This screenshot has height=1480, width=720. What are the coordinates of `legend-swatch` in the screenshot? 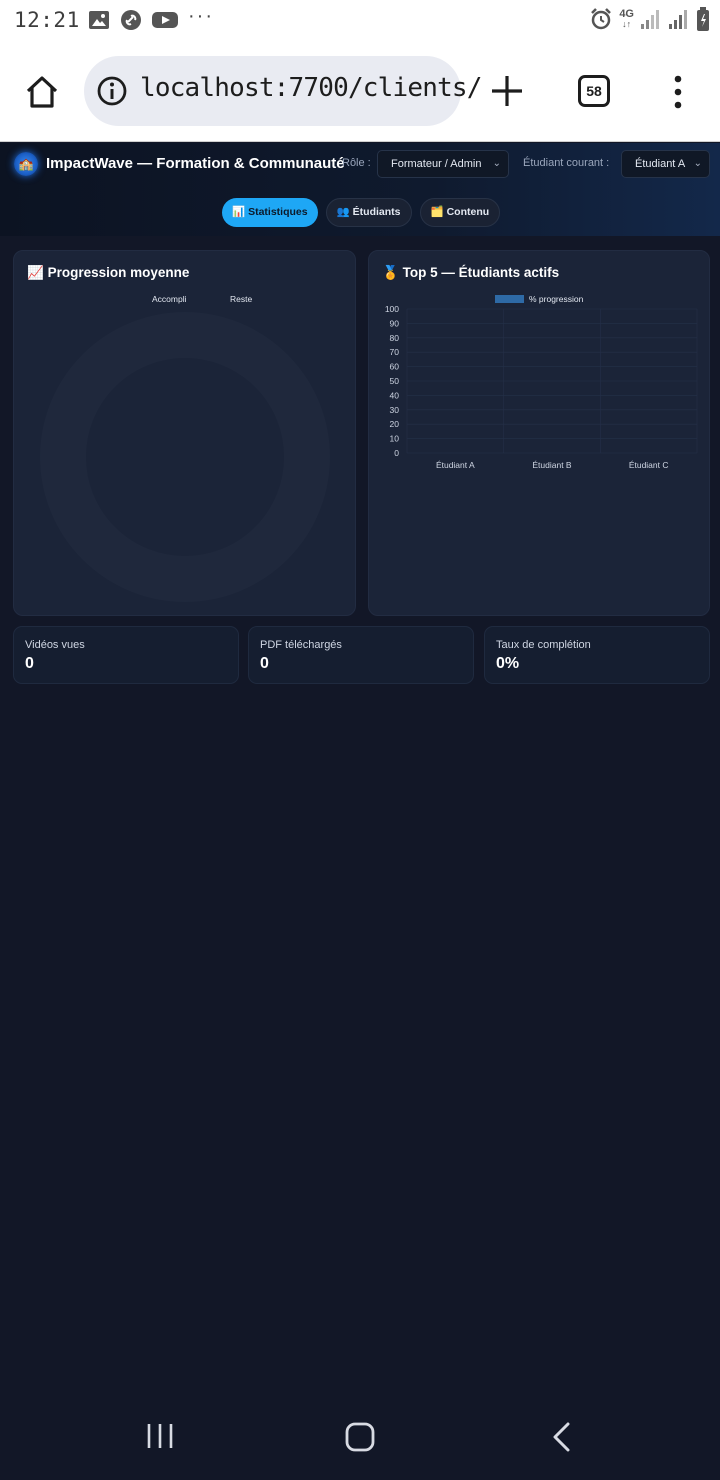 It's located at (509, 299).